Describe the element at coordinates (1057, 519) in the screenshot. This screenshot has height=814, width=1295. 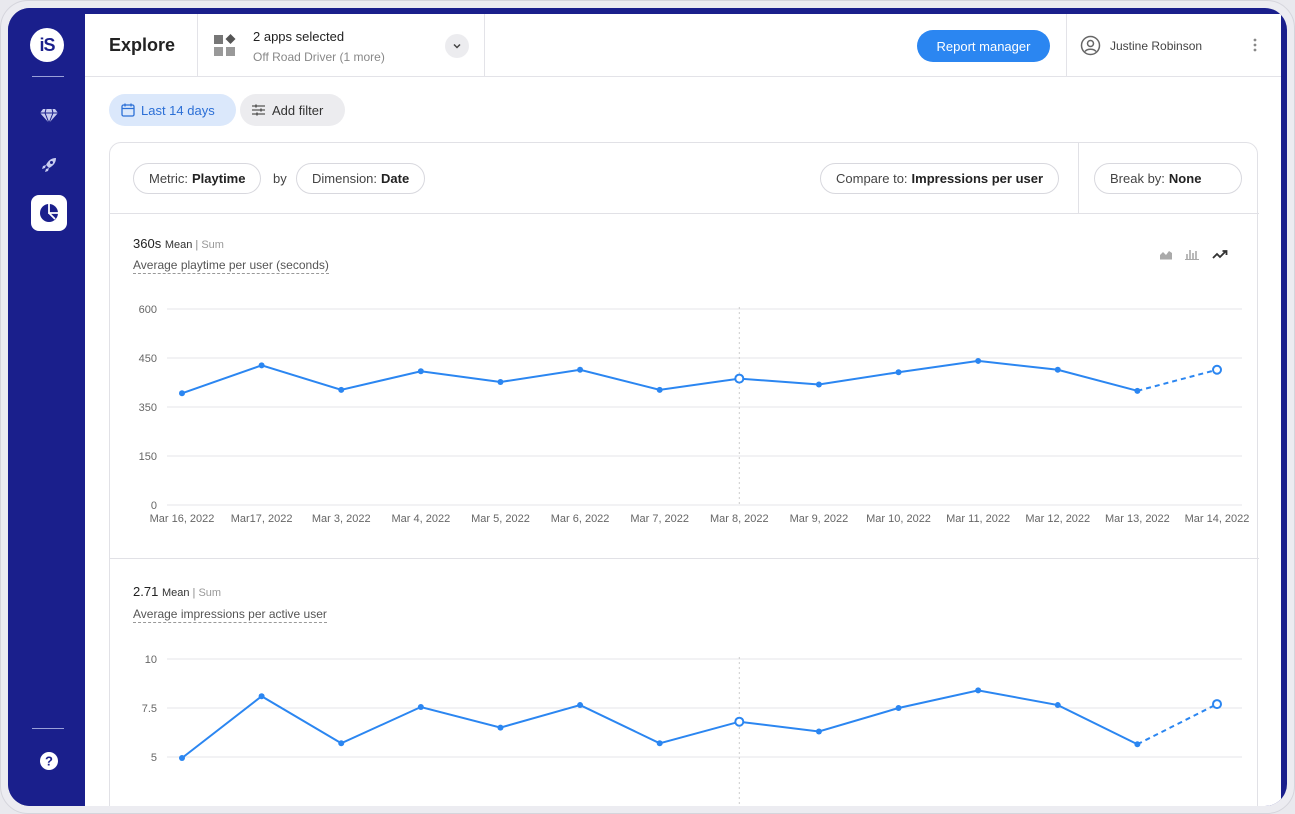
I see `x-tick-label: Mar 12, 2022` at that location.